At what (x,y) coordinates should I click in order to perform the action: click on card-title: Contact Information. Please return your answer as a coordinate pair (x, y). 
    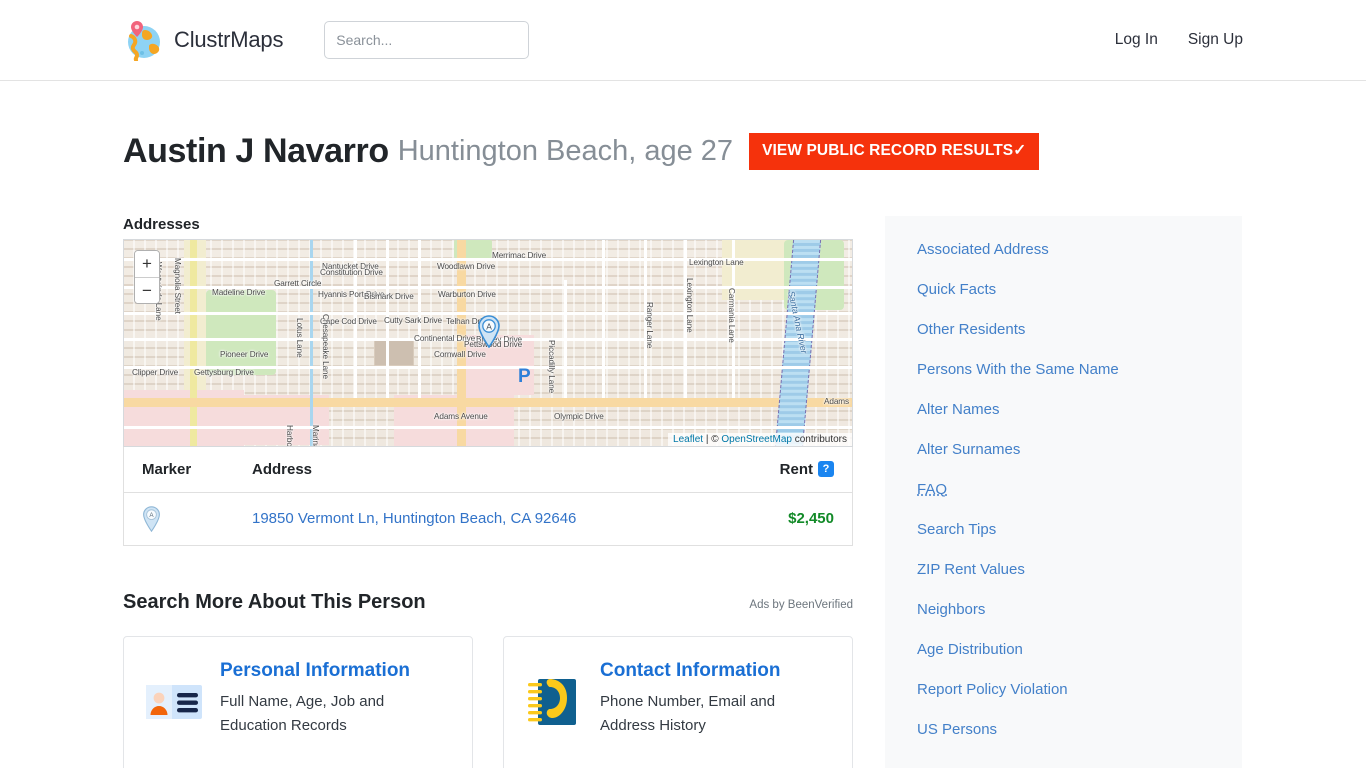
    Looking at the image, I should click on (690, 670).